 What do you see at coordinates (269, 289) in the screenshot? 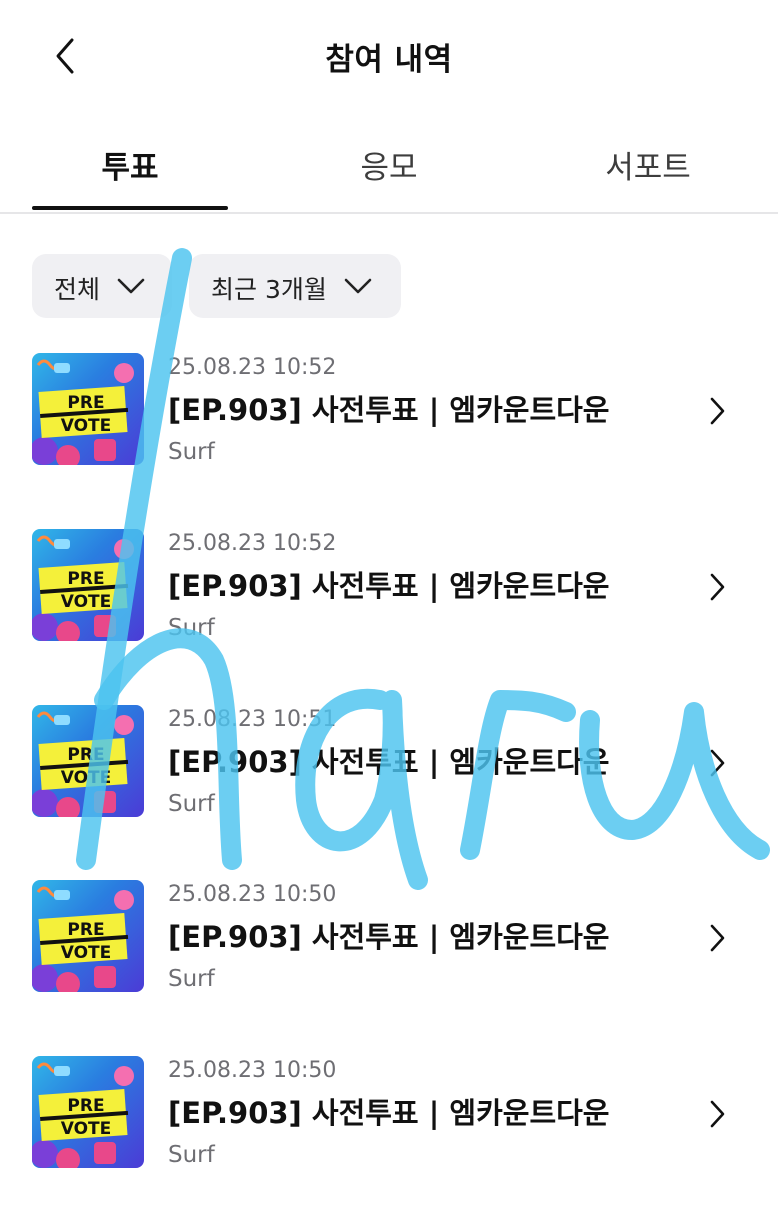
I see `period-filter-label: 최근 3개월` at bounding box center [269, 289].